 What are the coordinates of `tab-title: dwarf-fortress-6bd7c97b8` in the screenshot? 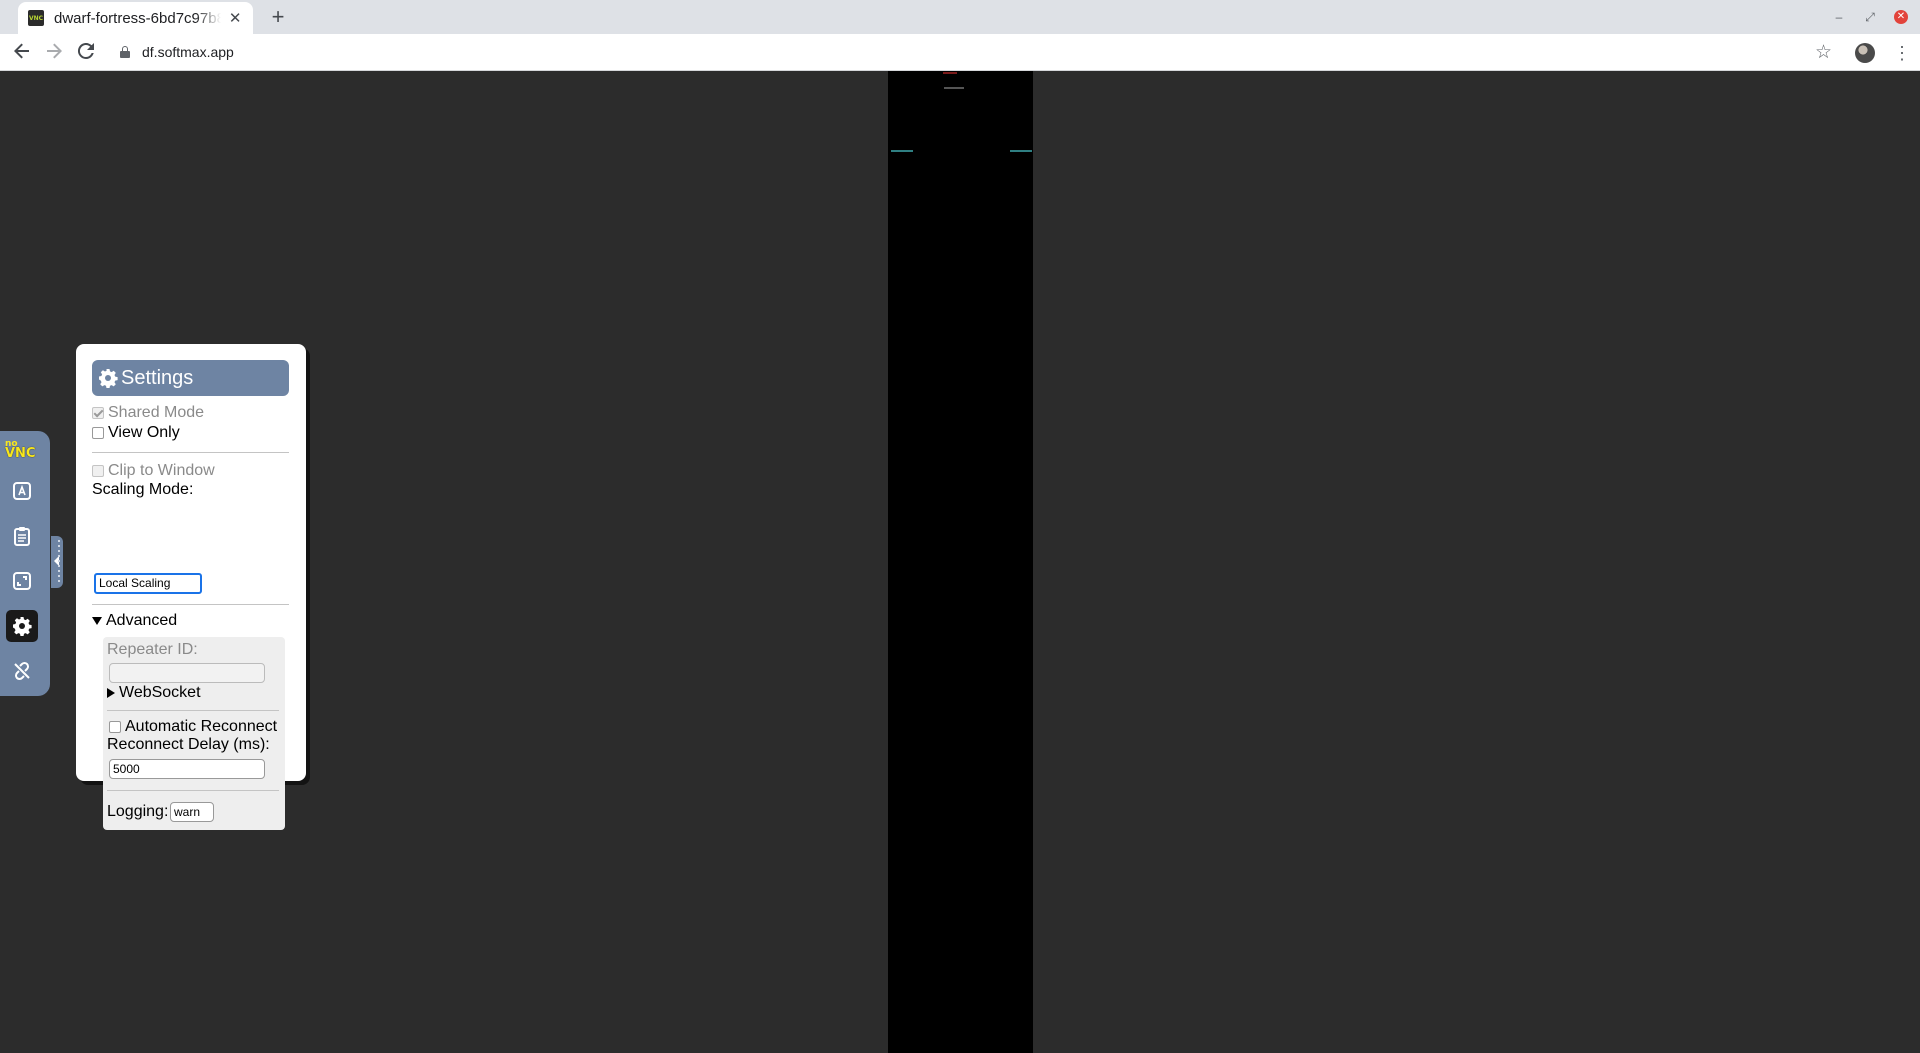 It's located at (138, 18).